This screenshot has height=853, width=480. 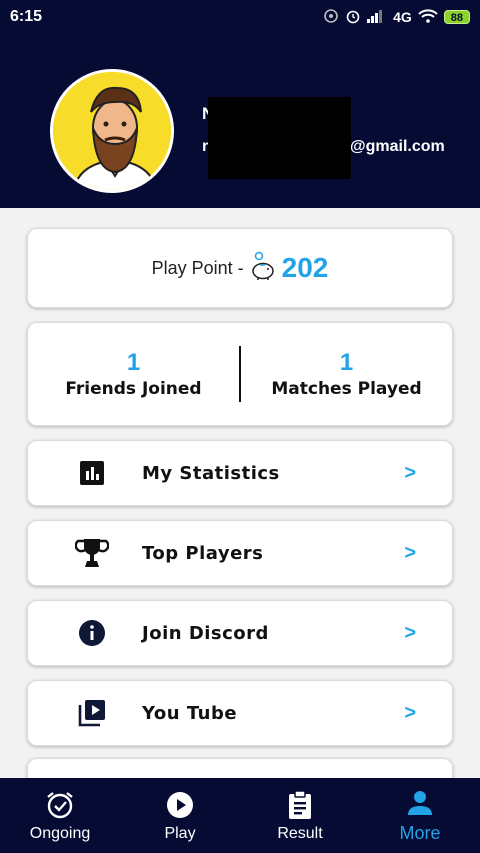 I want to click on play-point-label: Play Point -, so click(x=197, y=267).